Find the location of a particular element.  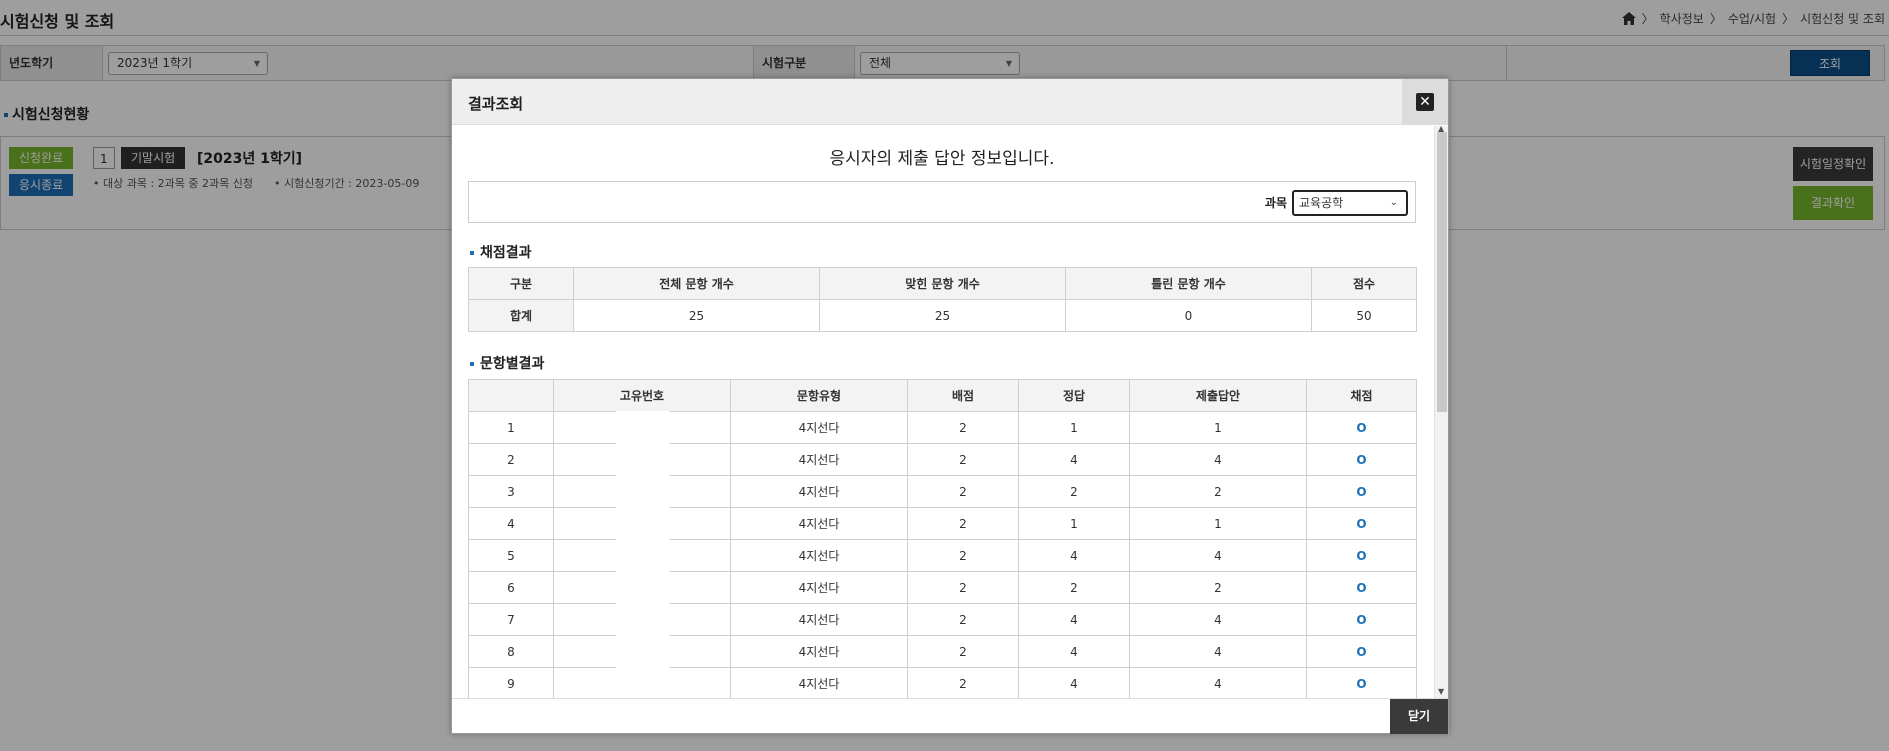

column-header: 배점 is located at coordinates (963, 395).